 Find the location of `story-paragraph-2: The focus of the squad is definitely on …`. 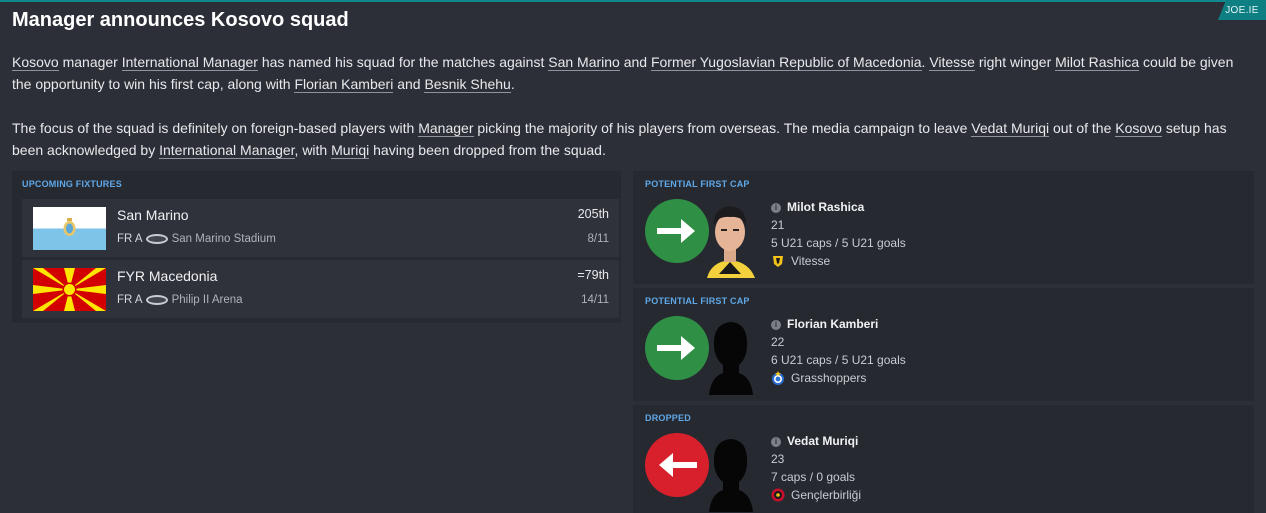

story-paragraph-2: The focus of the squad is definitely on … is located at coordinates (632, 139).